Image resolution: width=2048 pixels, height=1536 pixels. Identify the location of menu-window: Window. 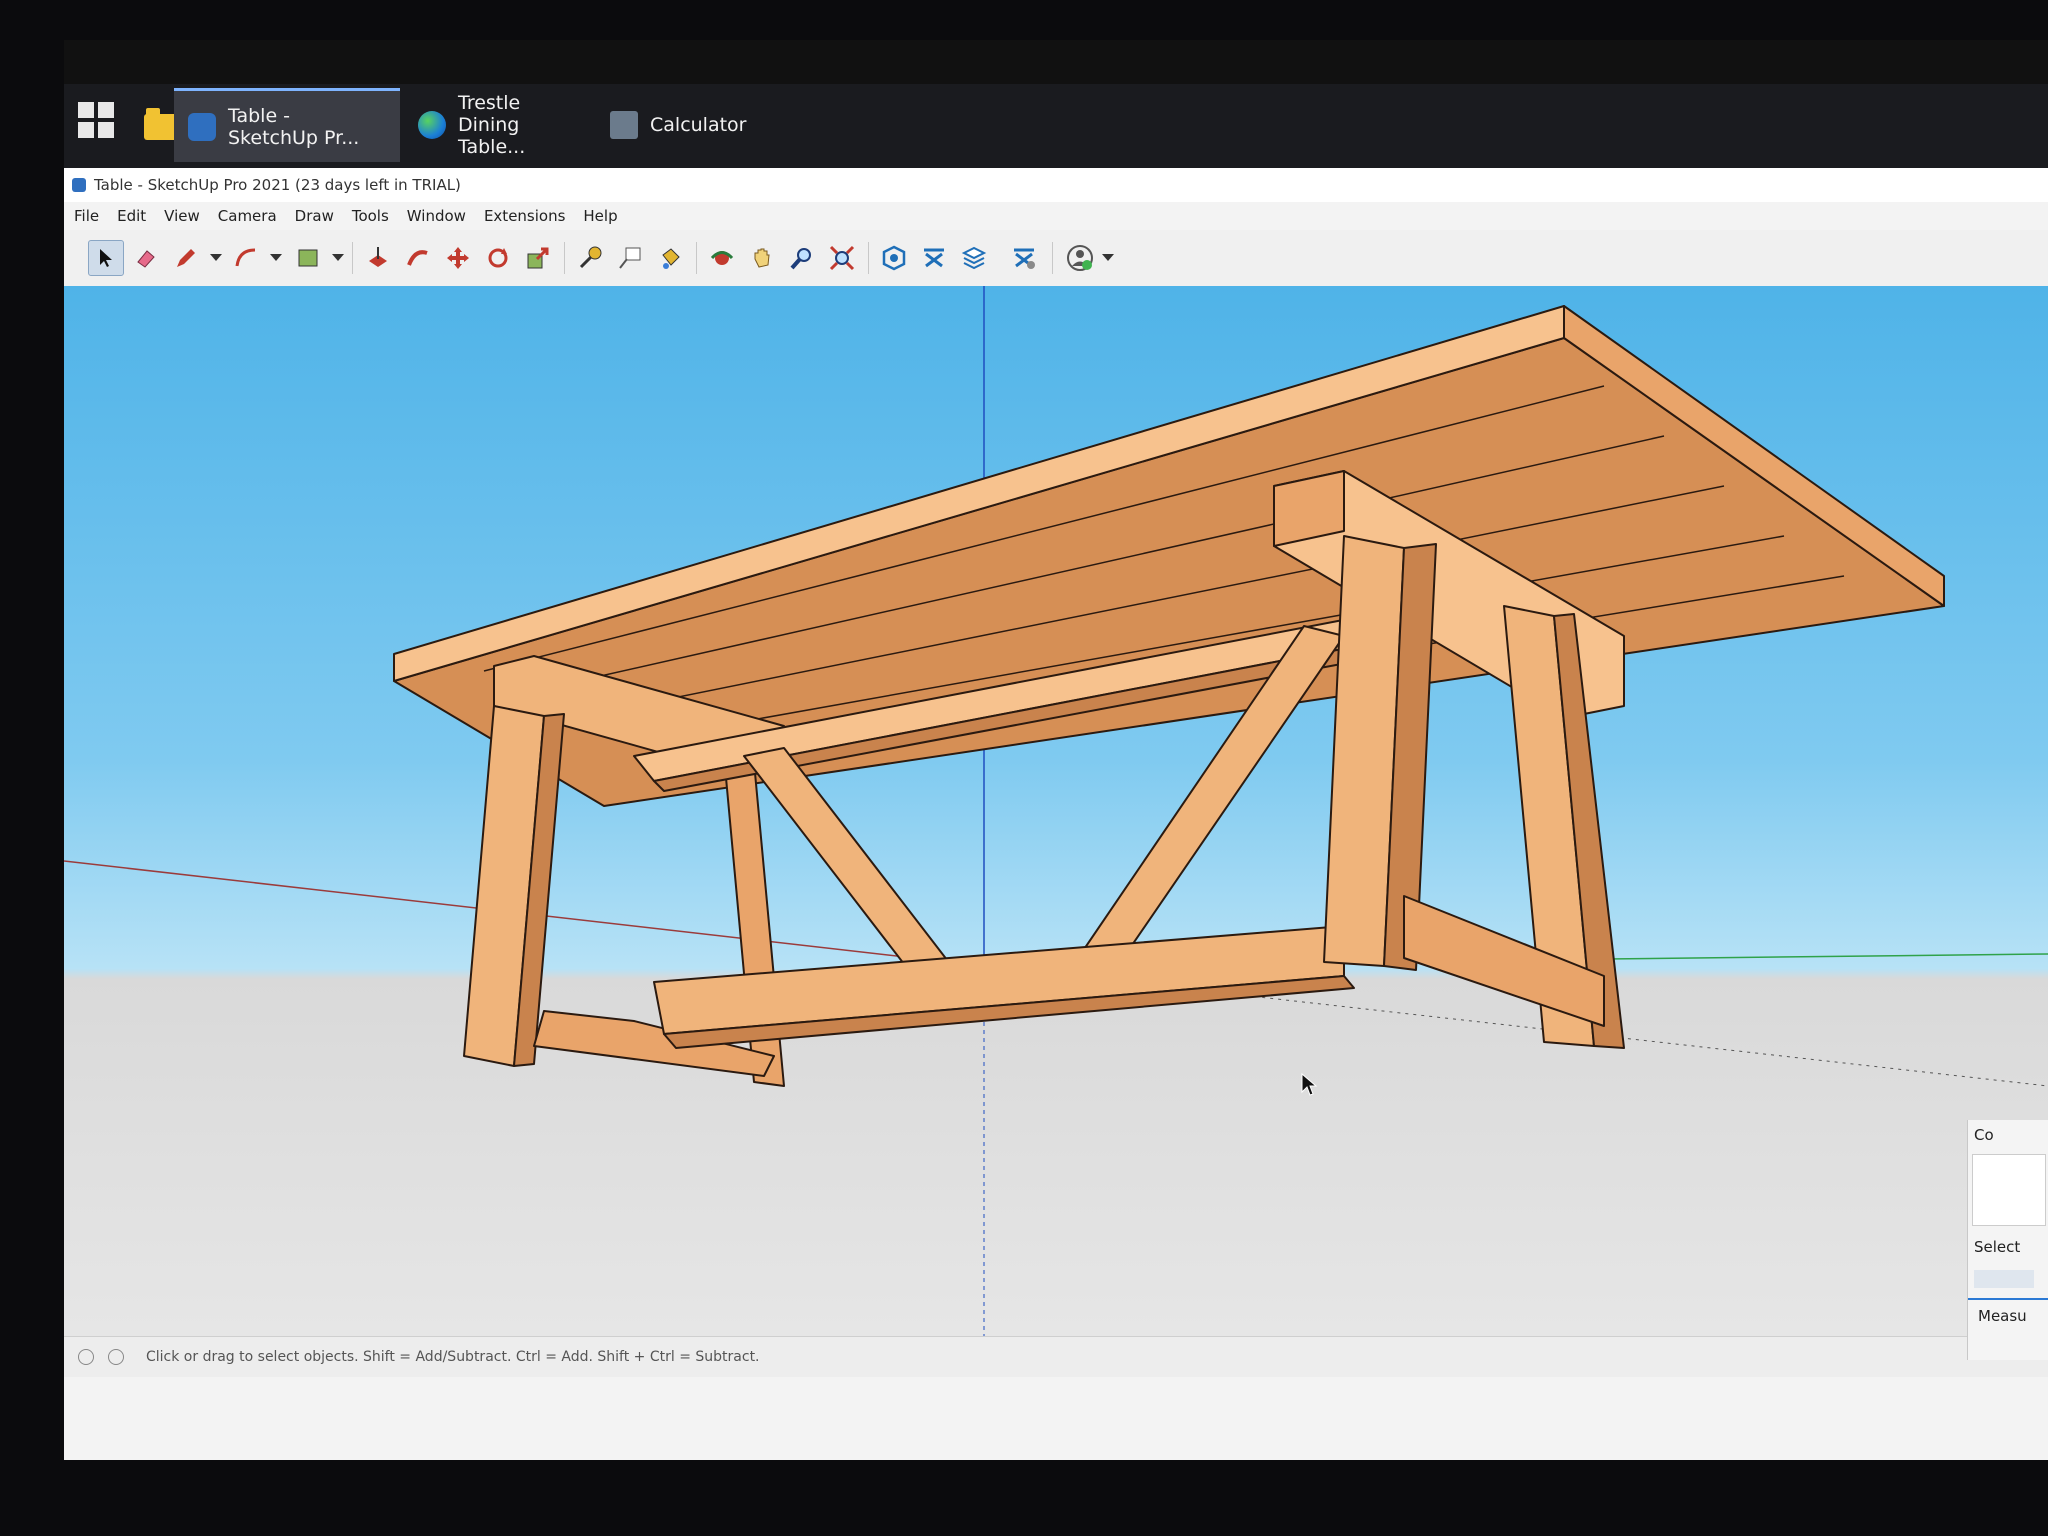
(436, 216).